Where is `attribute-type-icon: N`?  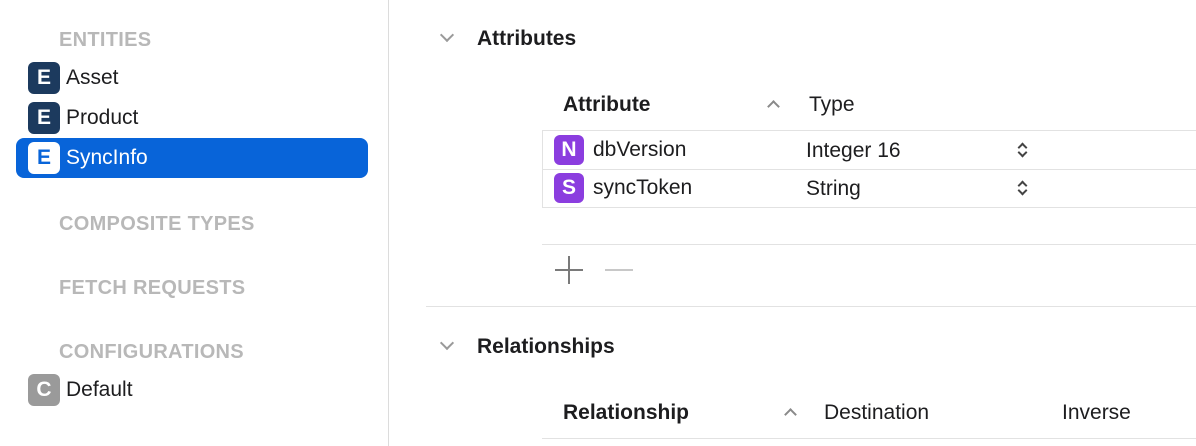 attribute-type-icon: N is located at coordinates (569, 150).